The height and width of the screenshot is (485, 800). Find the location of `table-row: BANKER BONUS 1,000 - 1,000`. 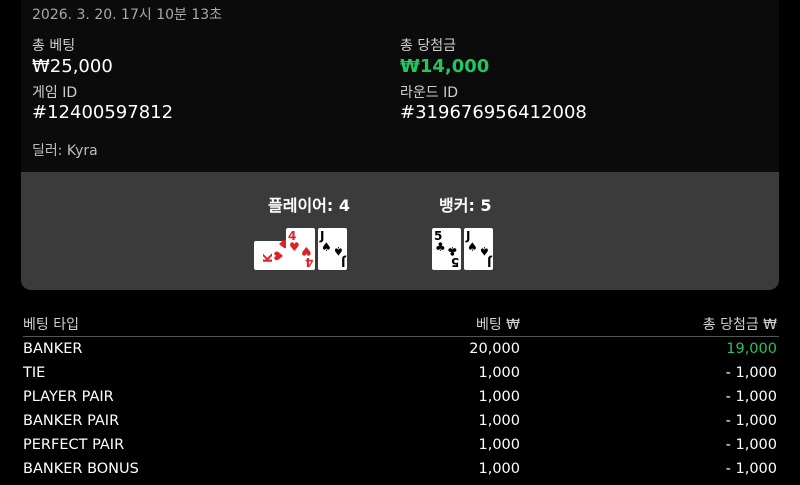

table-row: BANKER BONUS 1,000 - 1,000 is located at coordinates (401, 469).